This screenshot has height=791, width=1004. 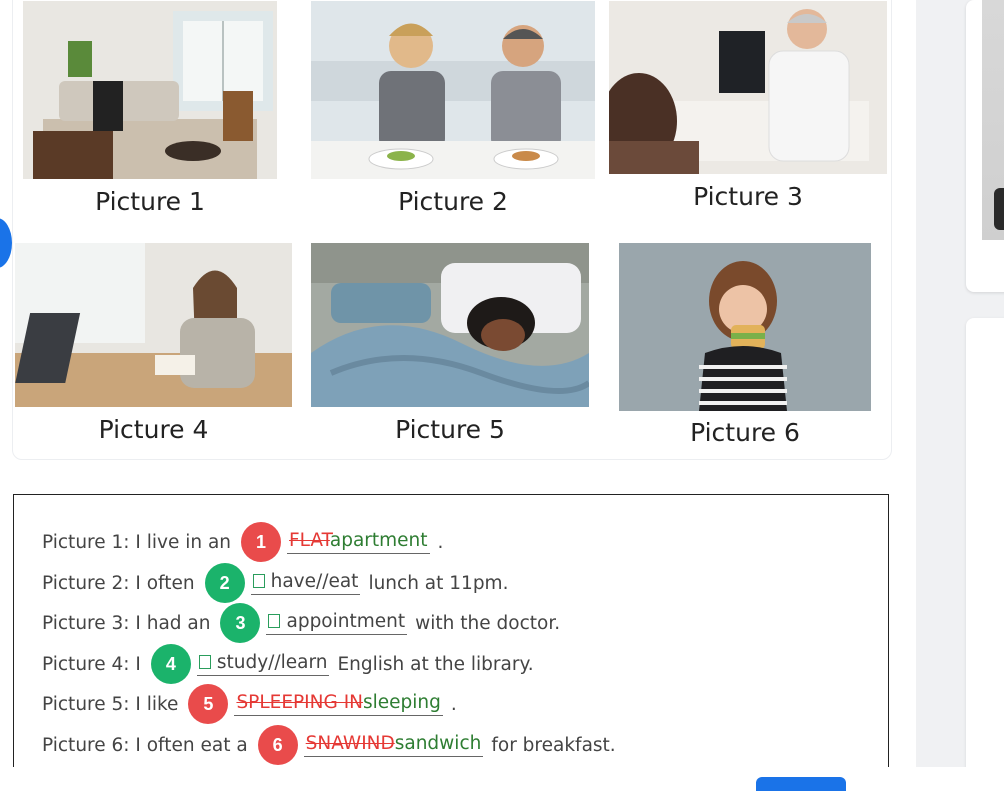 What do you see at coordinates (438, 583) in the screenshot?
I see `line-2-suffix: lunch at 11pm.` at bounding box center [438, 583].